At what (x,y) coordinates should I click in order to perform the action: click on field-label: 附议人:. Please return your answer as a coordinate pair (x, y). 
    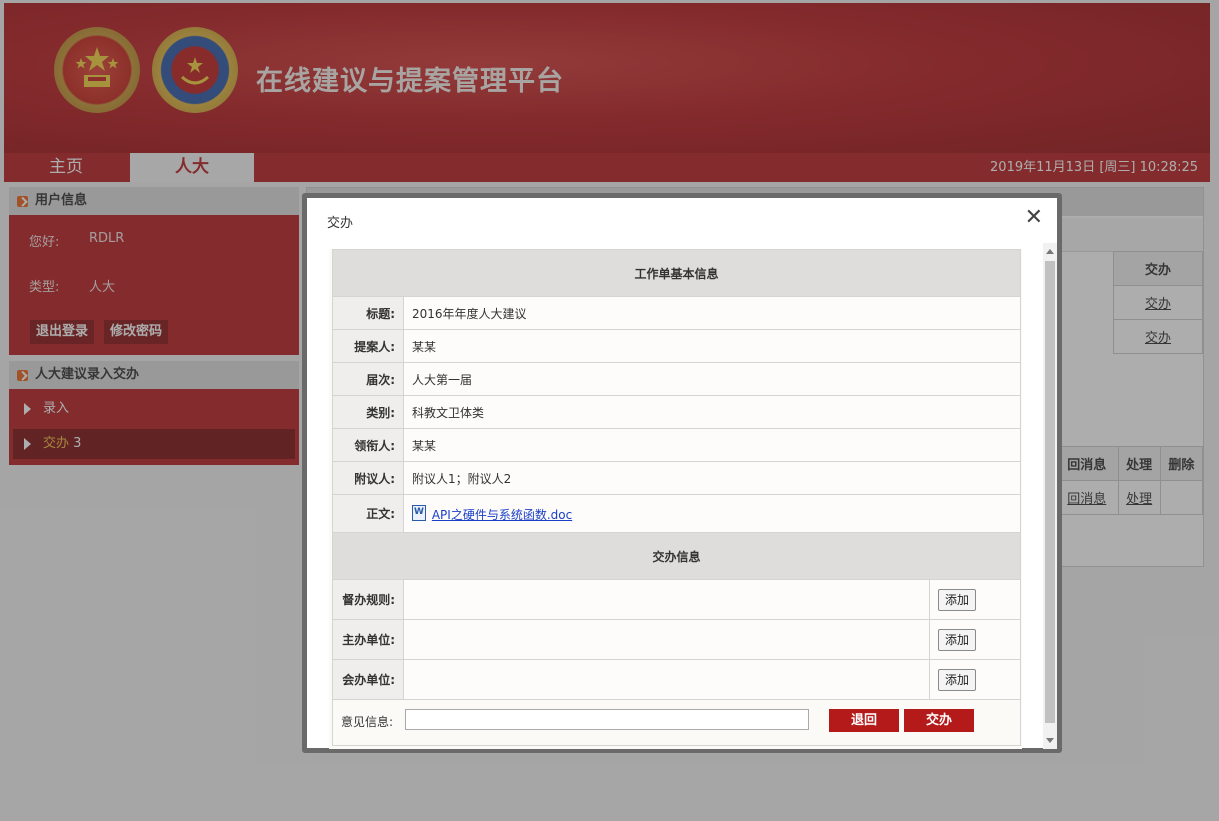
    Looking at the image, I should click on (368, 478).